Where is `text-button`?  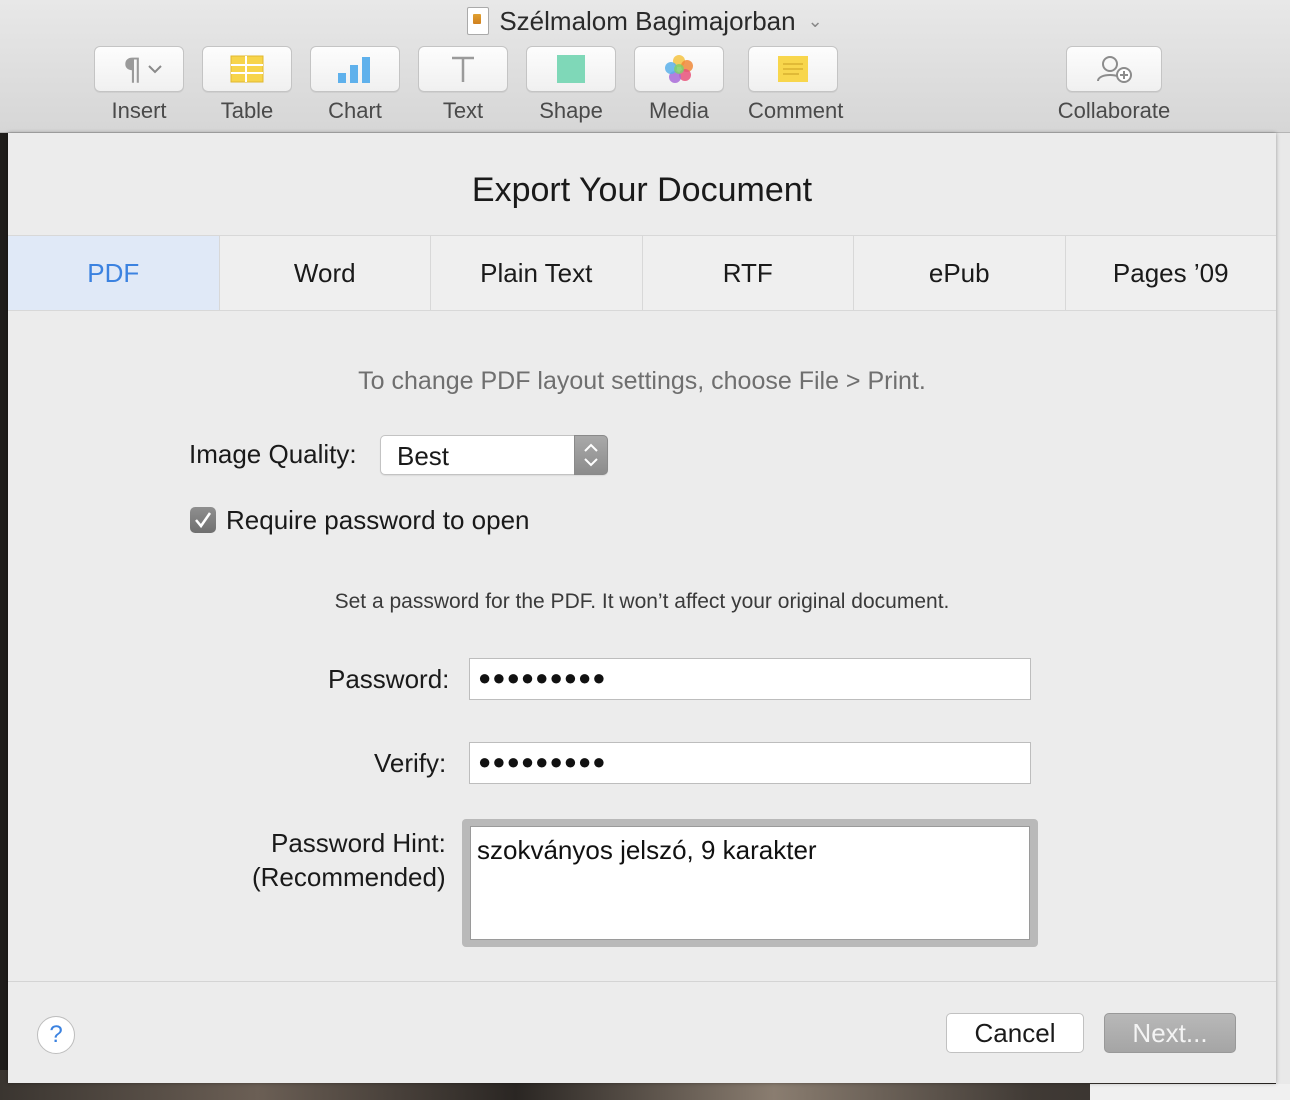 text-button is located at coordinates (463, 69).